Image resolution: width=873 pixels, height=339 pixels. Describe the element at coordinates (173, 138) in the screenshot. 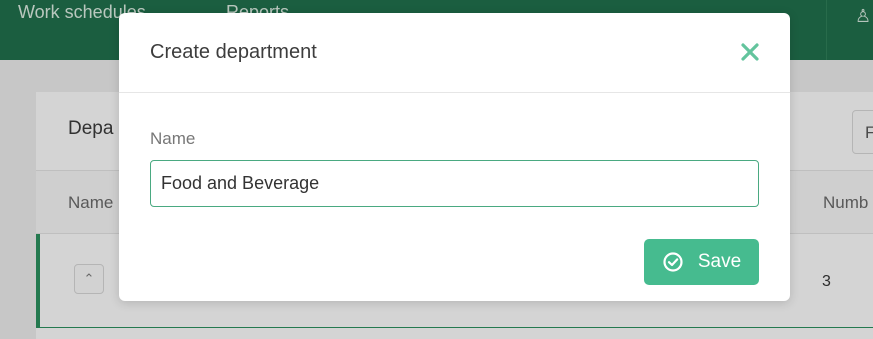

I see `name-field-label: Name` at that location.